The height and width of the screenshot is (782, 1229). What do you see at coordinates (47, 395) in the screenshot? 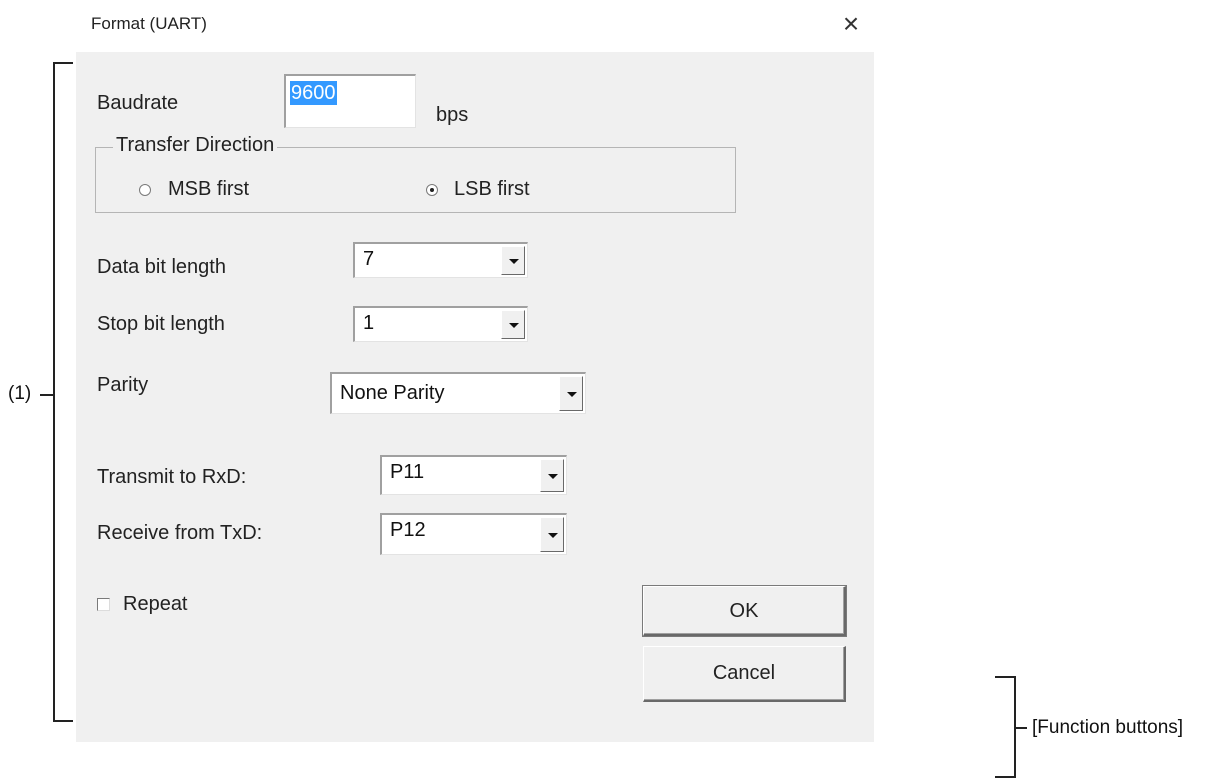
I see `area-1-bracket-tick` at bounding box center [47, 395].